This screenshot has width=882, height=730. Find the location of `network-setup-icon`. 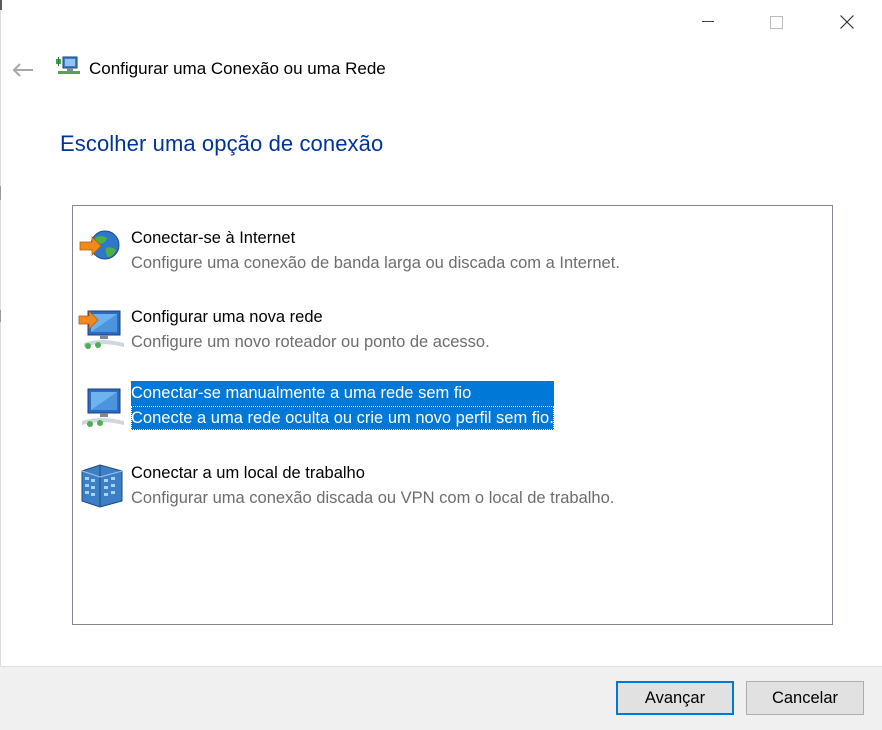

network-setup-icon is located at coordinates (68, 65).